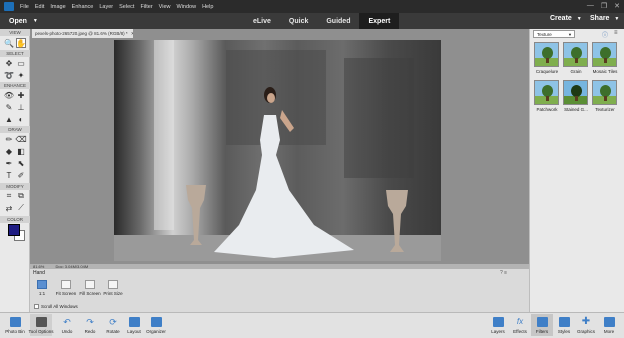 This screenshot has width=624, height=338. What do you see at coordinates (546, 54) in the screenshot?
I see `filter-thumb-craquelure` at bounding box center [546, 54].